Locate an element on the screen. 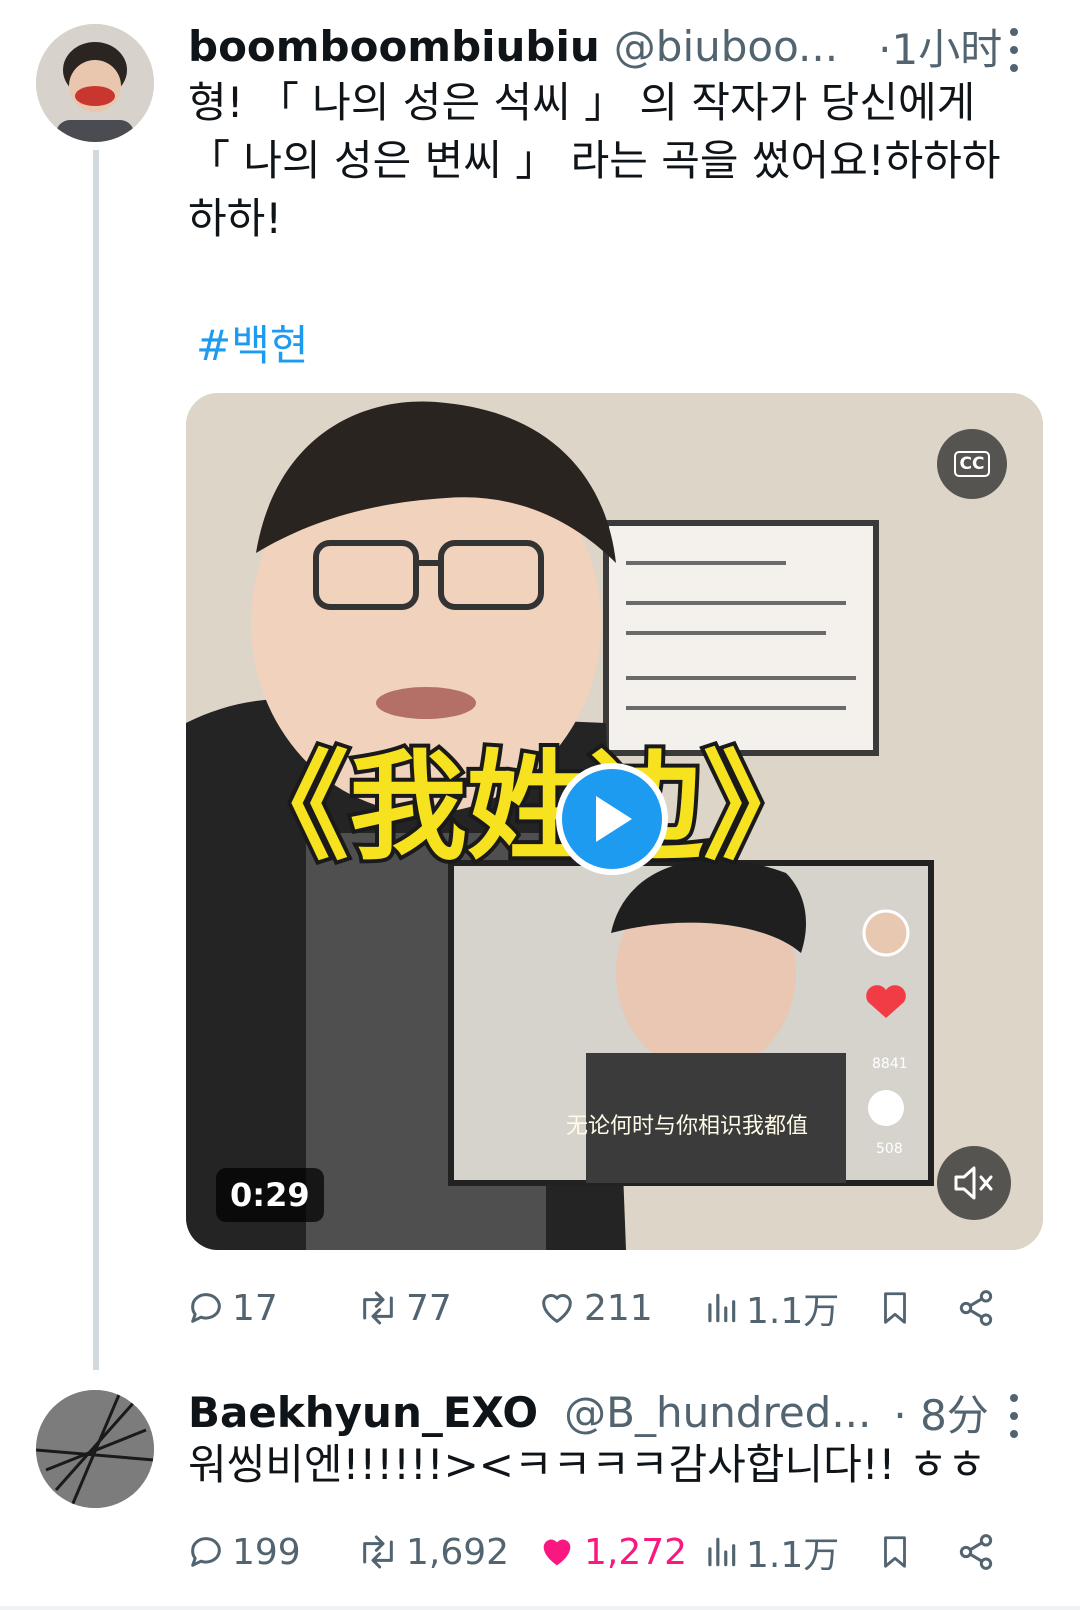 The height and width of the screenshot is (1610, 1080). mute-toggle is located at coordinates (974, 1183).